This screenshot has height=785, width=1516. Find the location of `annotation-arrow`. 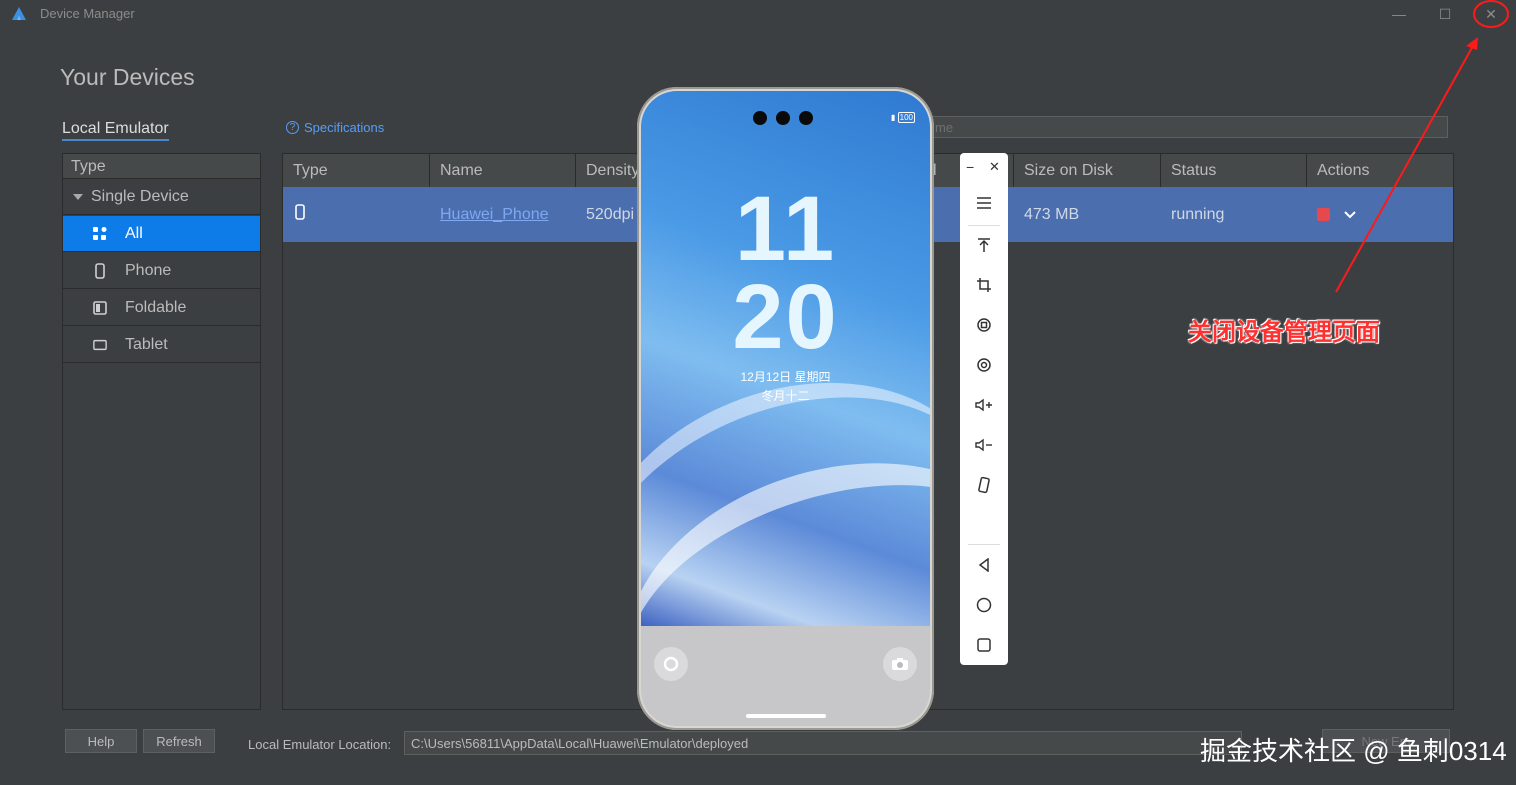

annotation-arrow is located at coordinates (1405, 168).